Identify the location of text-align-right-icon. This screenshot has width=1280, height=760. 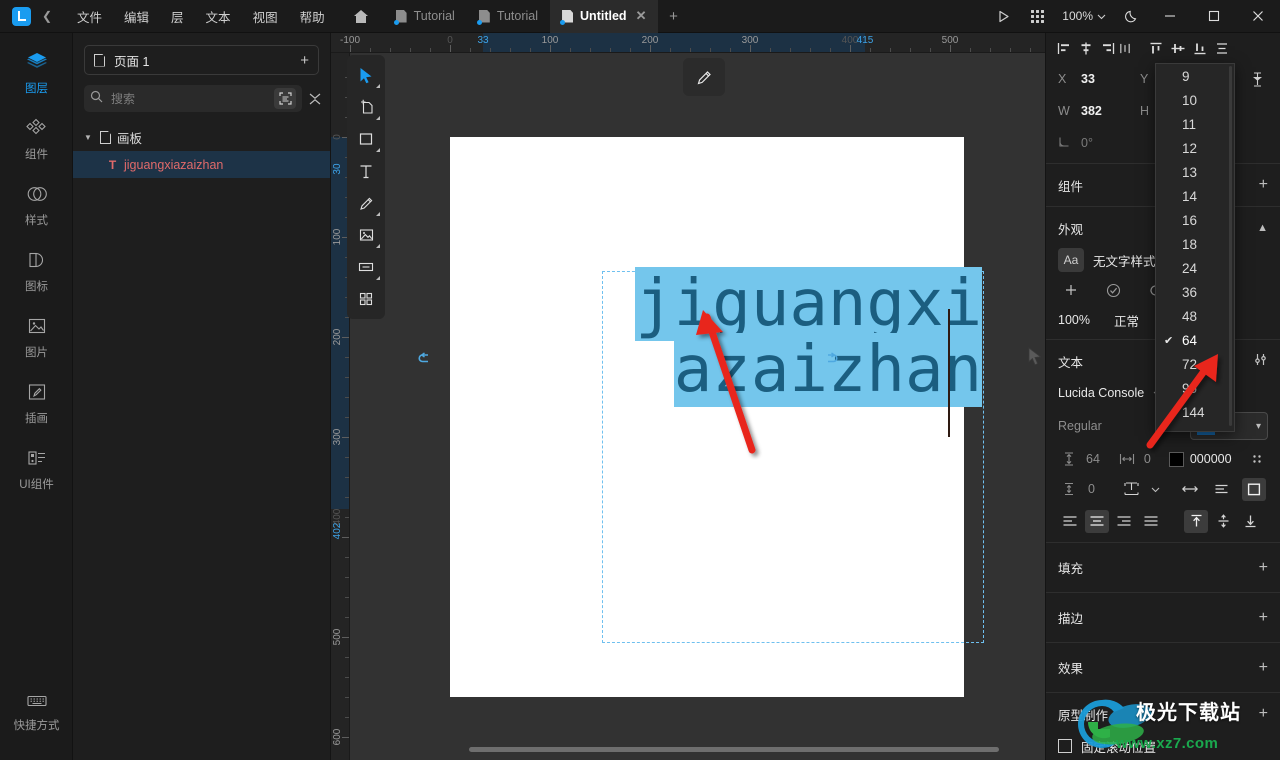
(1124, 521).